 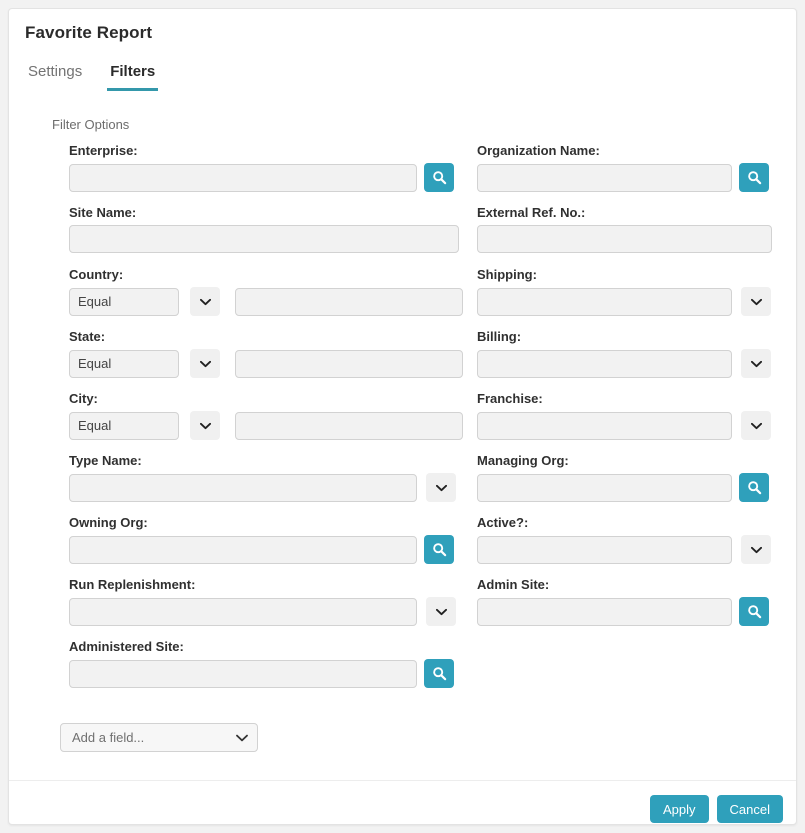 What do you see at coordinates (55, 76) in the screenshot?
I see `tab-settings: Settings` at bounding box center [55, 76].